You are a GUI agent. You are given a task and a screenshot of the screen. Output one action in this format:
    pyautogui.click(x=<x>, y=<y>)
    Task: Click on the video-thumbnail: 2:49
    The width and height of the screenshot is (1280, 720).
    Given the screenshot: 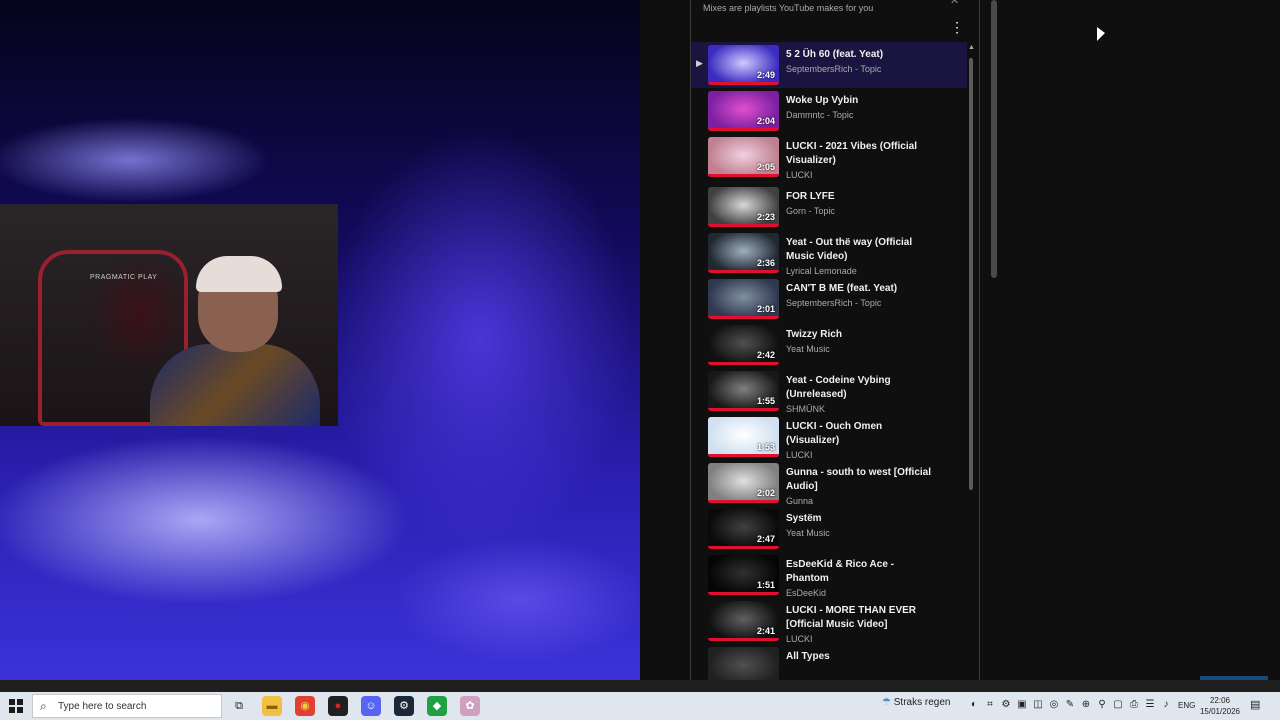 What is the action you would take?
    pyautogui.click(x=743, y=65)
    